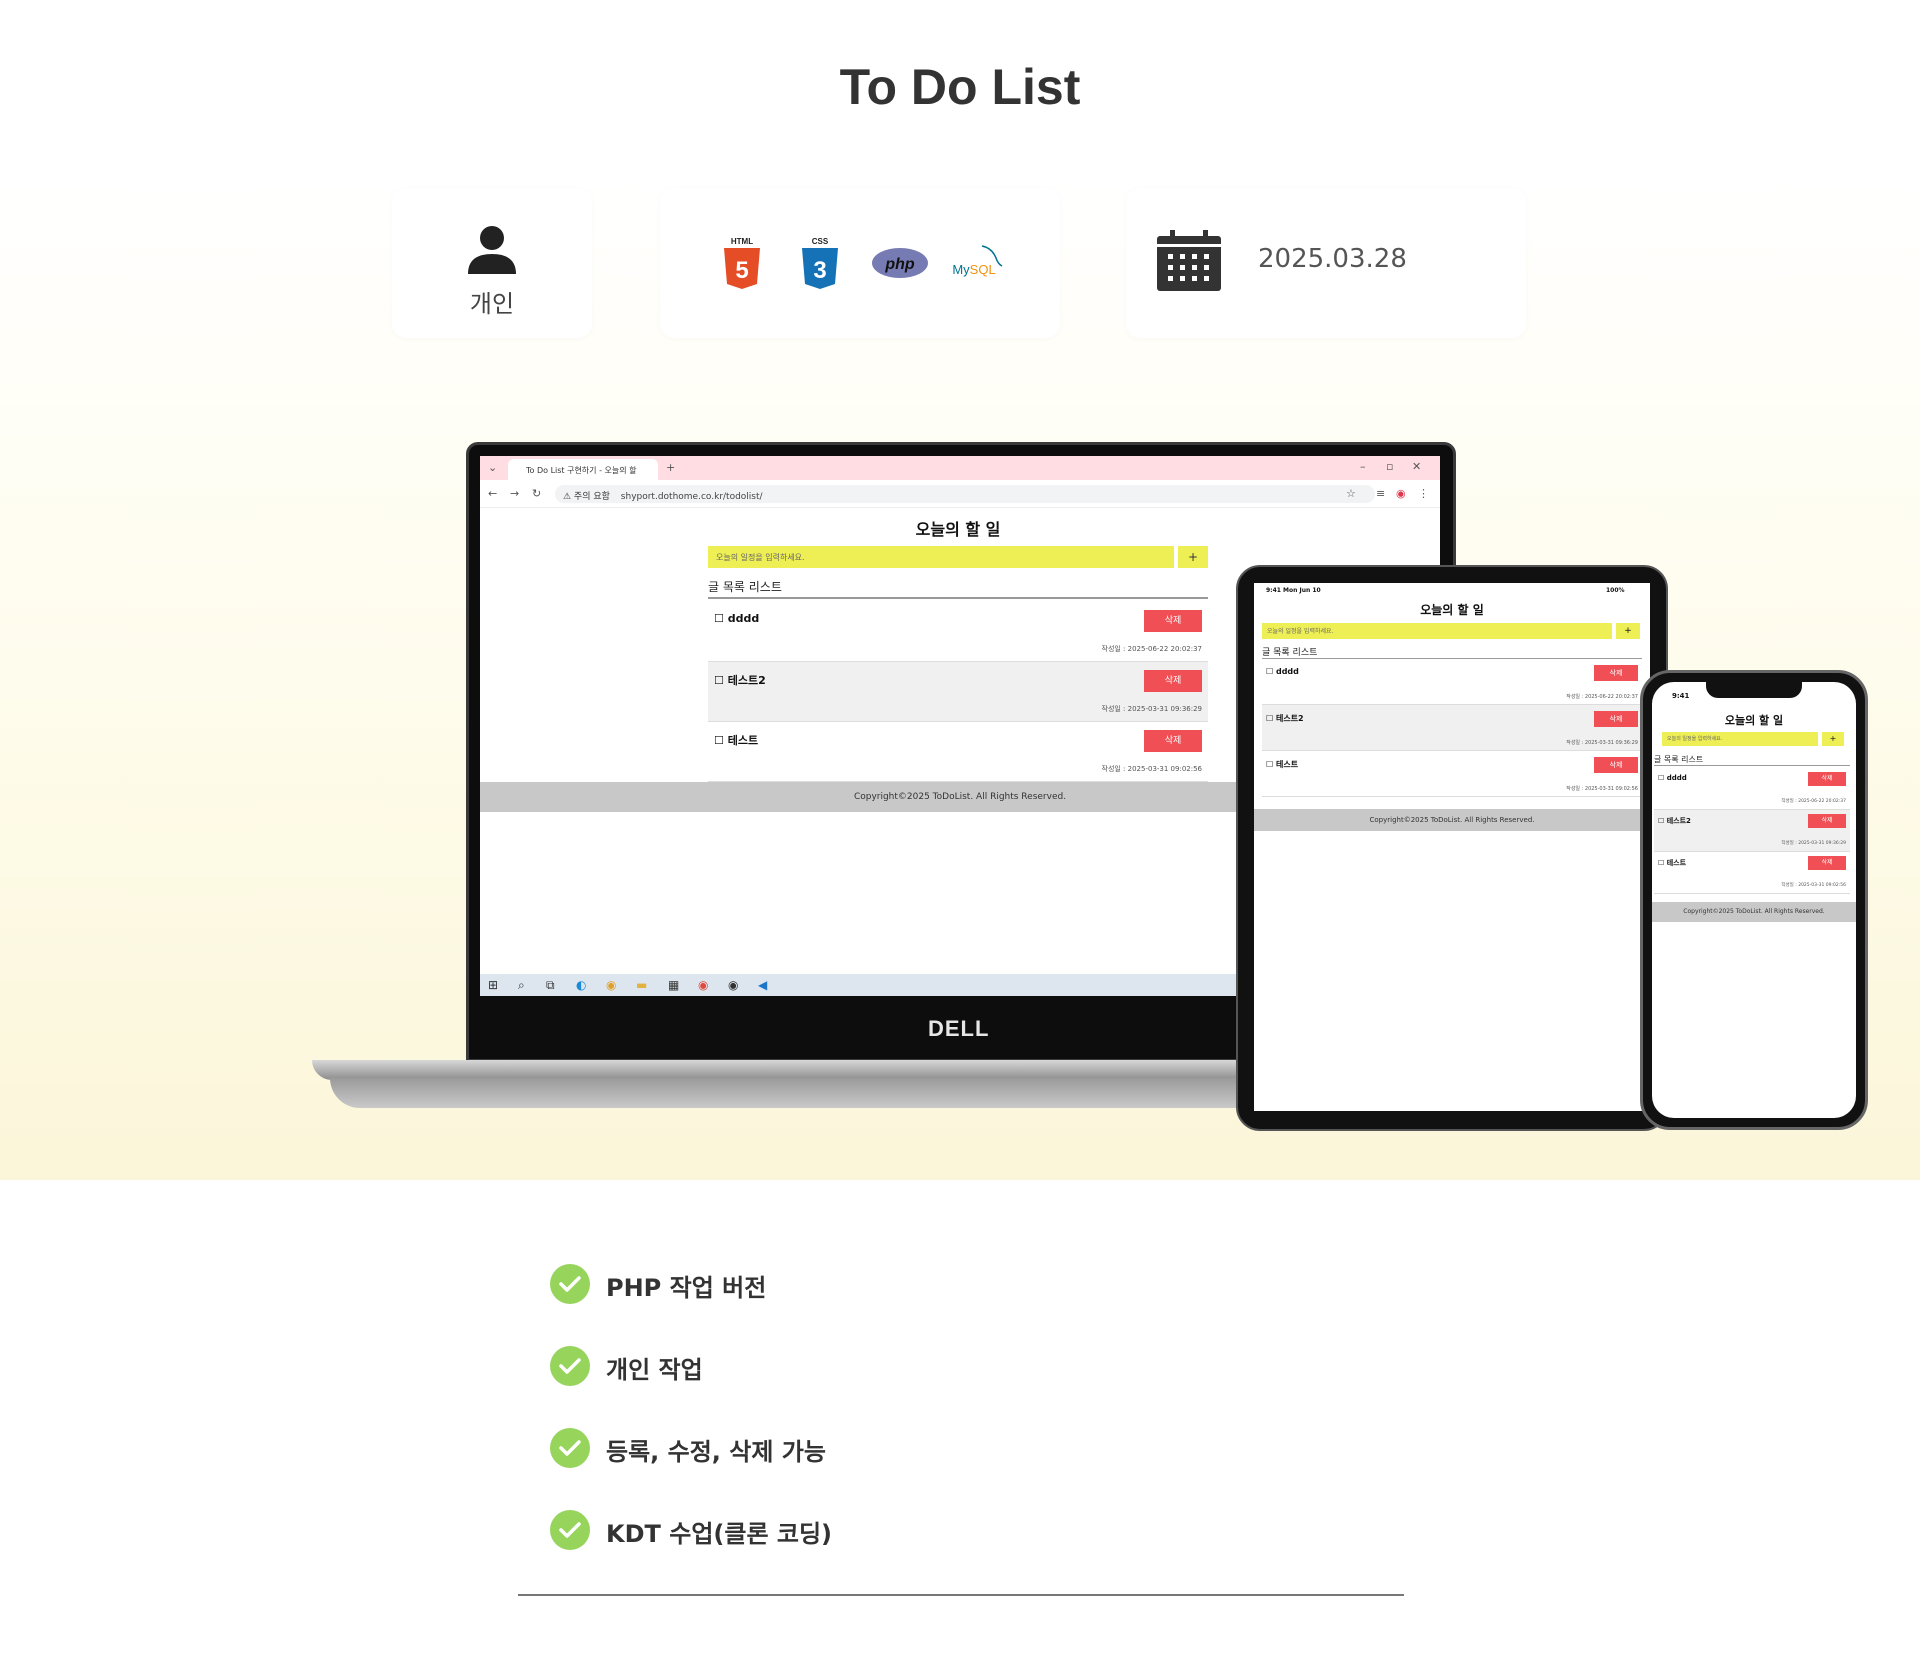 The height and width of the screenshot is (1668, 1920). Describe the element at coordinates (741, 270) in the screenshot. I see `svg-text: 5` at that location.